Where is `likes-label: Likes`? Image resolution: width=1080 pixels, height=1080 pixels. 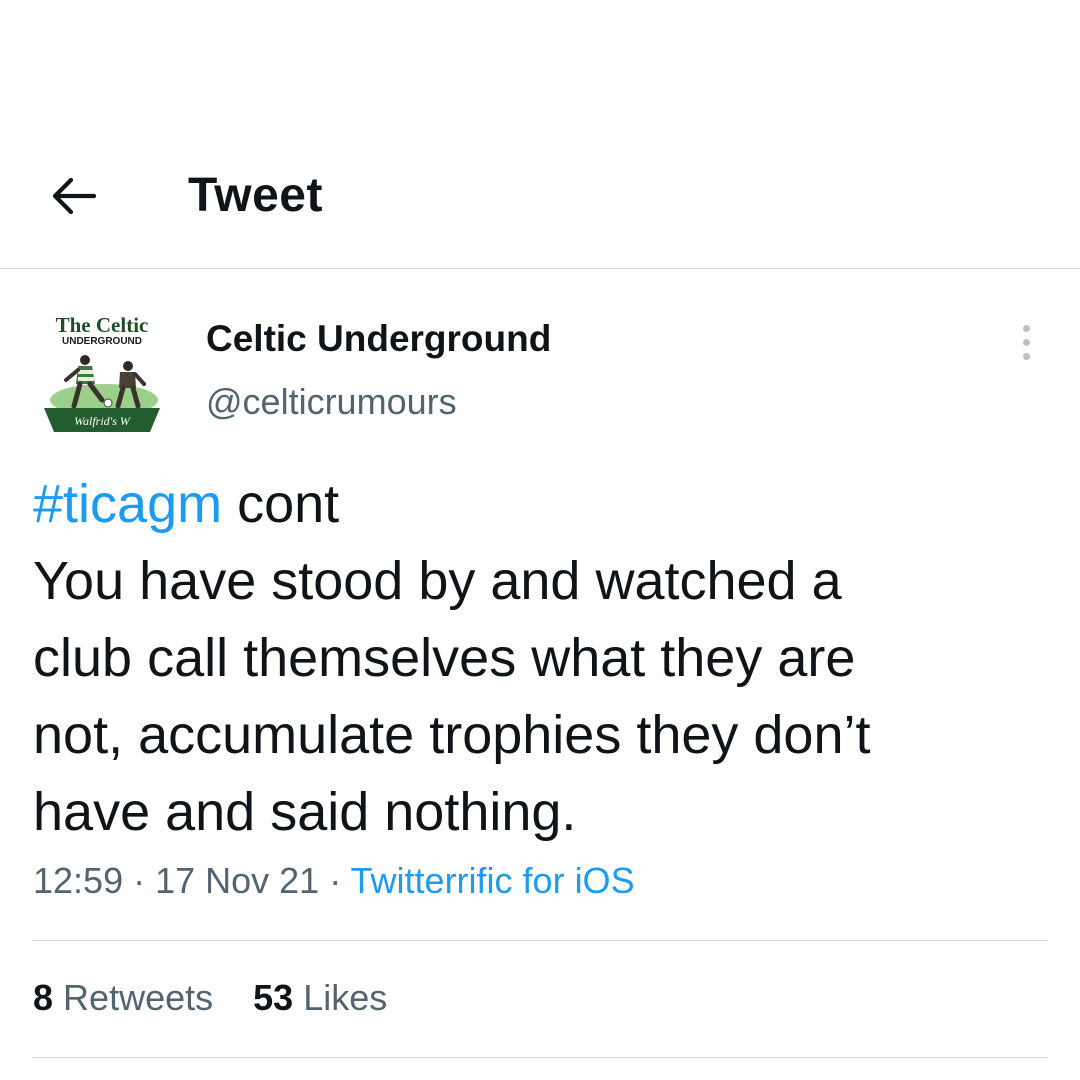
likes-label: Likes is located at coordinates (345, 997).